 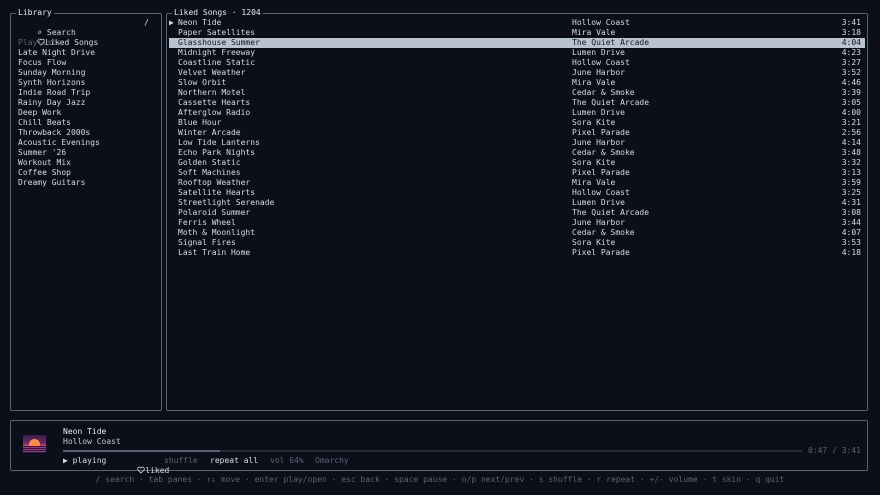 What do you see at coordinates (207, 222) in the screenshot?
I see `song-title: Ferris Wheel` at bounding box center [207, 222].